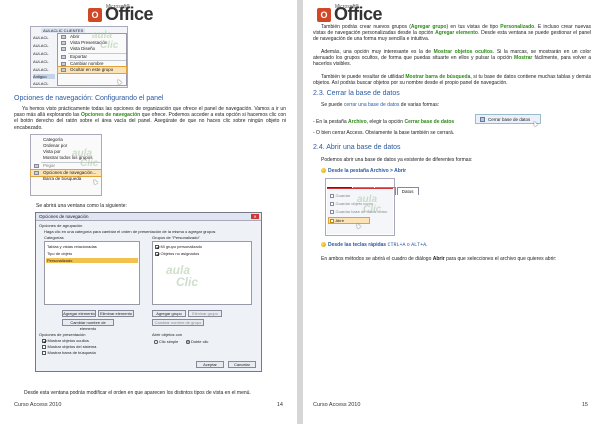 The width and height of the screenshot is (600, 424). Describe the element at coordinates (81, 206) in the screenshot. I see `caption: Se abrirá una ventana como la siguiente:` at that location.